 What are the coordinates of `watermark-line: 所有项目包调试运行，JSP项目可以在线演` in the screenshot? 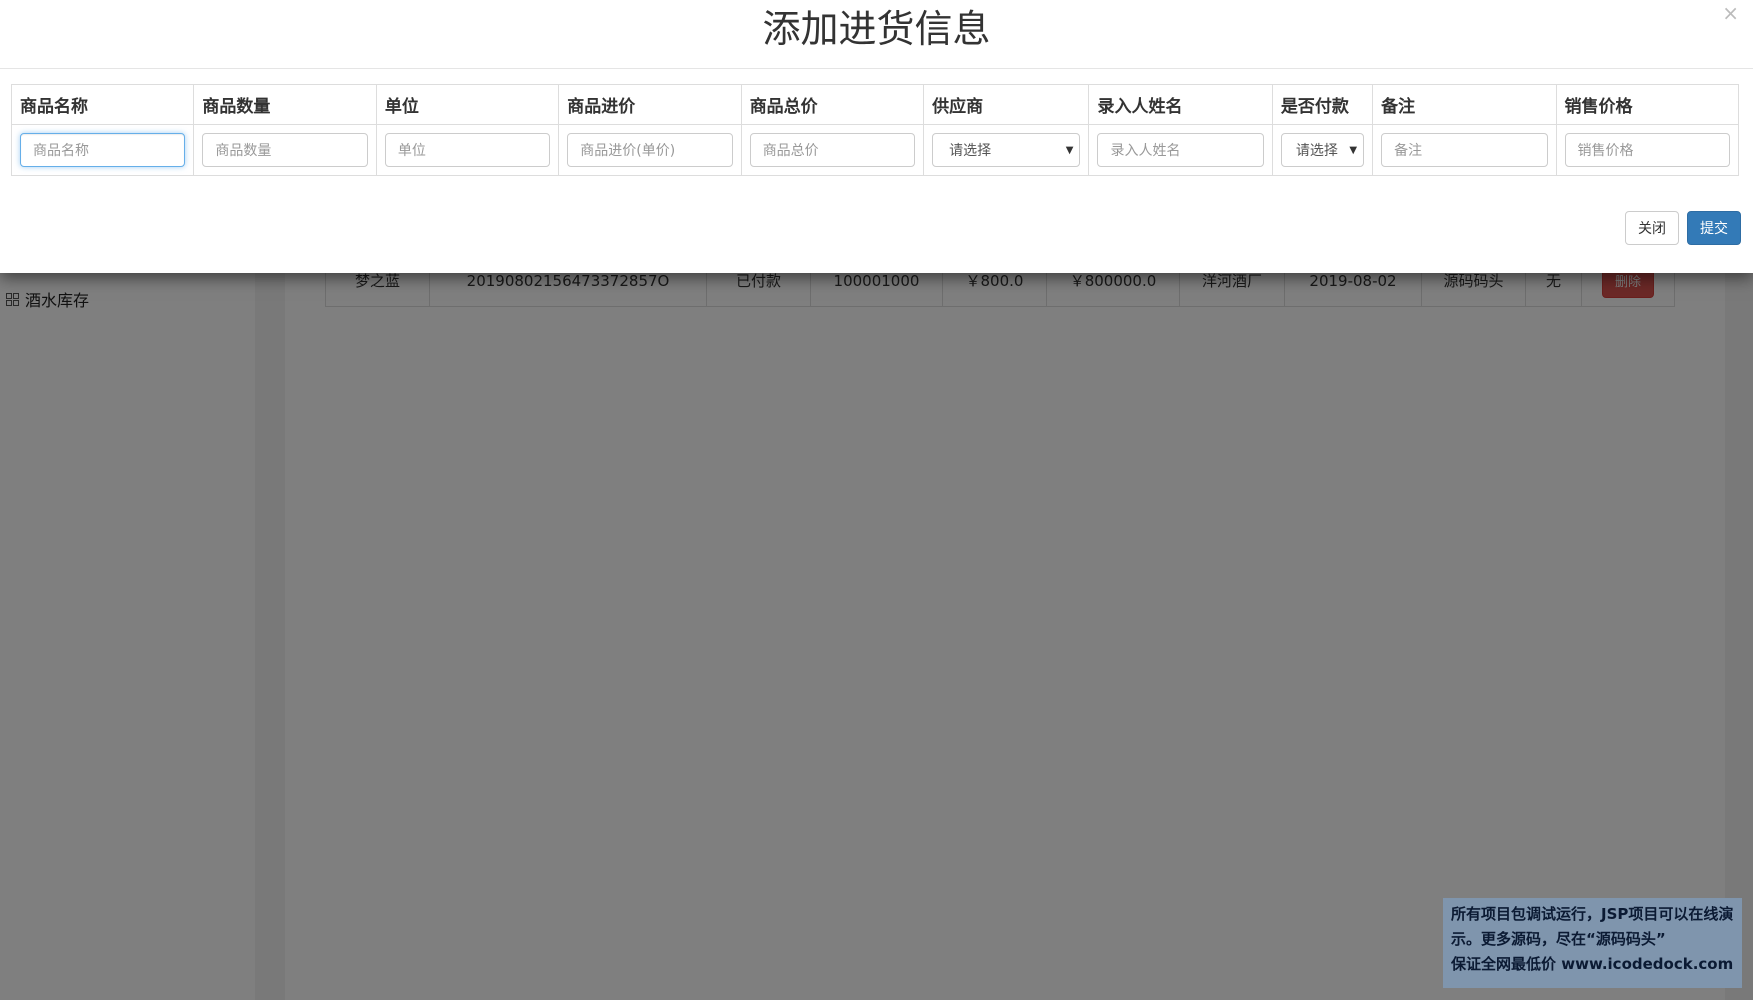 It's located at (1592, 914).